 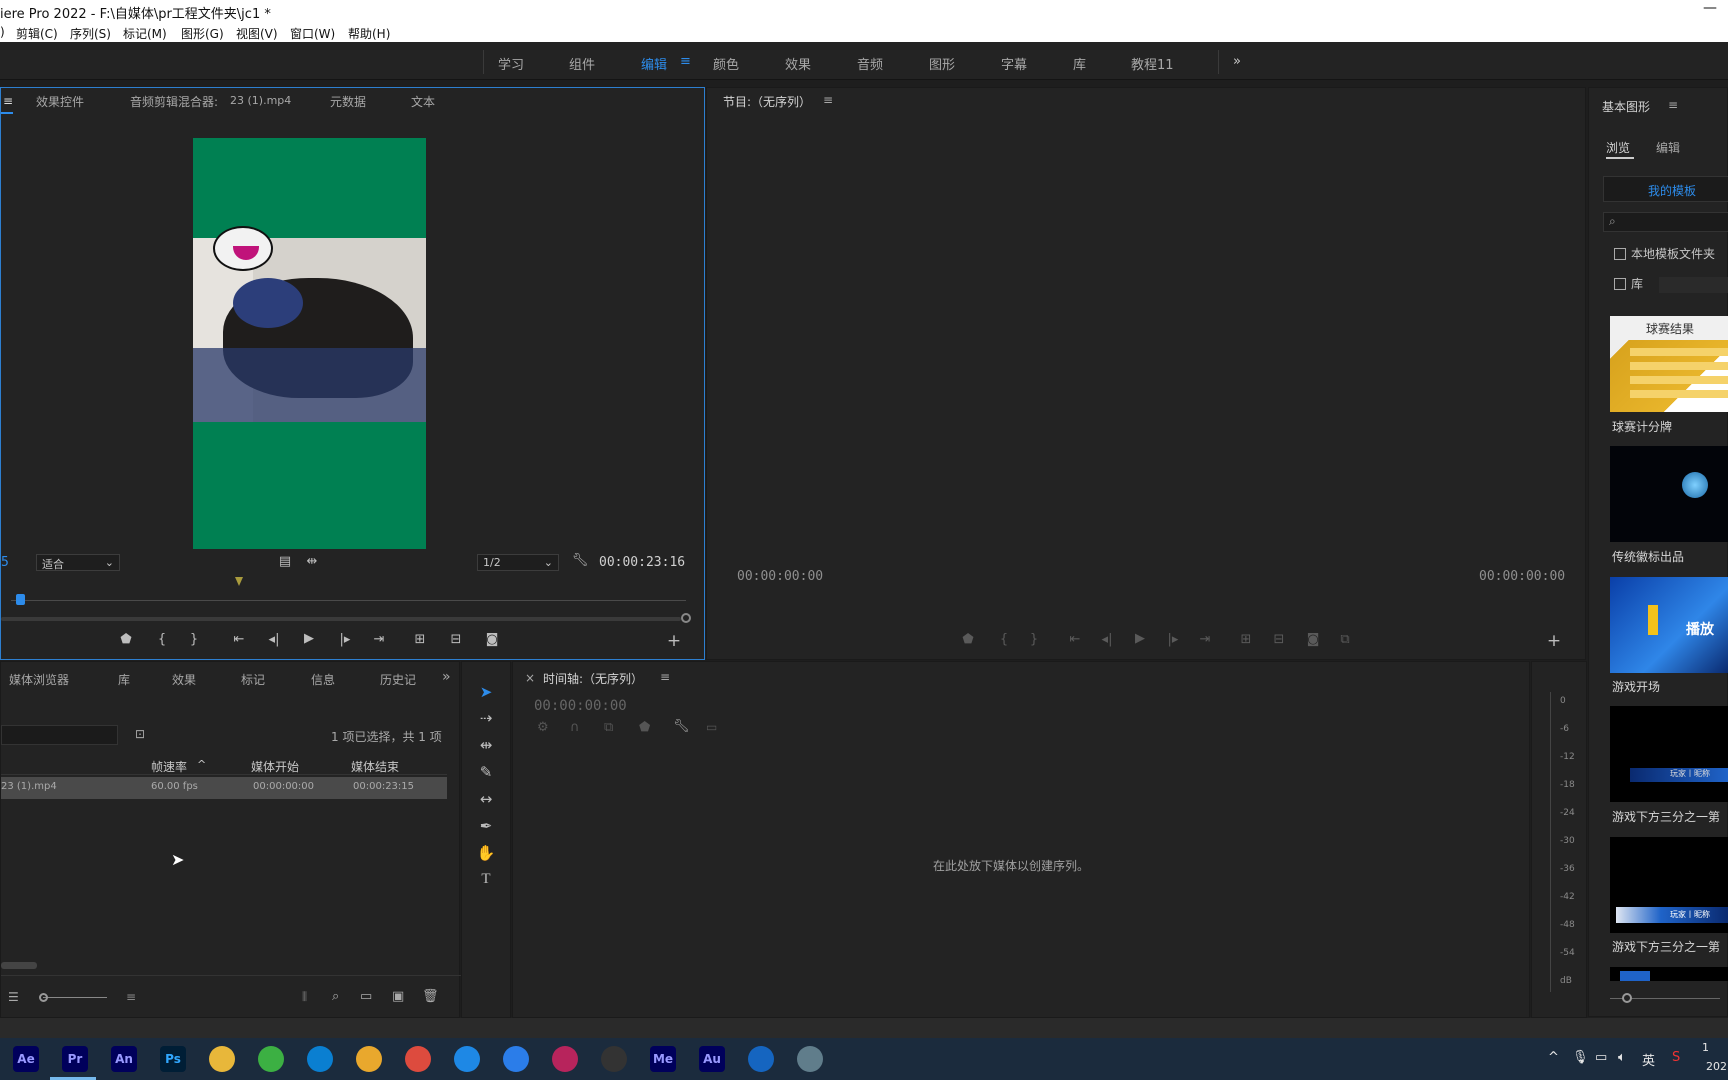 I want to click on tab-audio-clip-mixer: 音频剪辑混合器:, so click(x=174, y=101).